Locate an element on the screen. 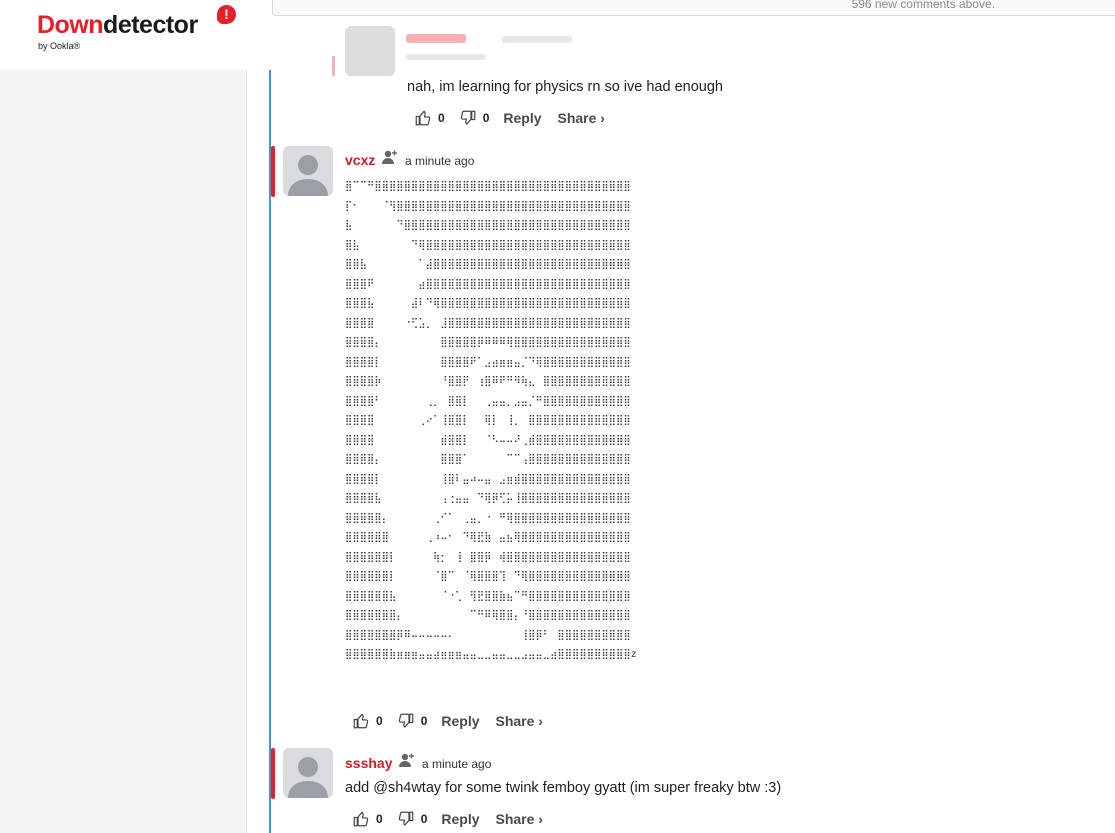  logo: Downdetector ! by Ookla® is located at coordinates (136, 35).